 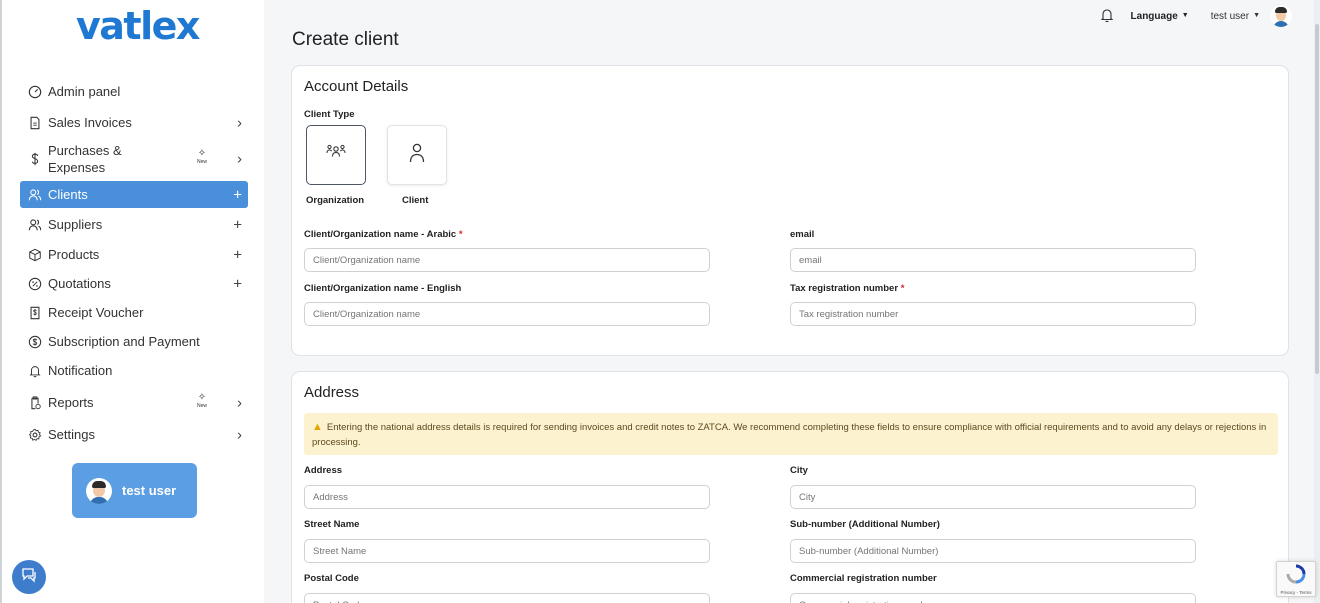 What do you see at coordinates (802, 234) in the screenshot?
I see `email-label: email` at bounding box center [802, 234].